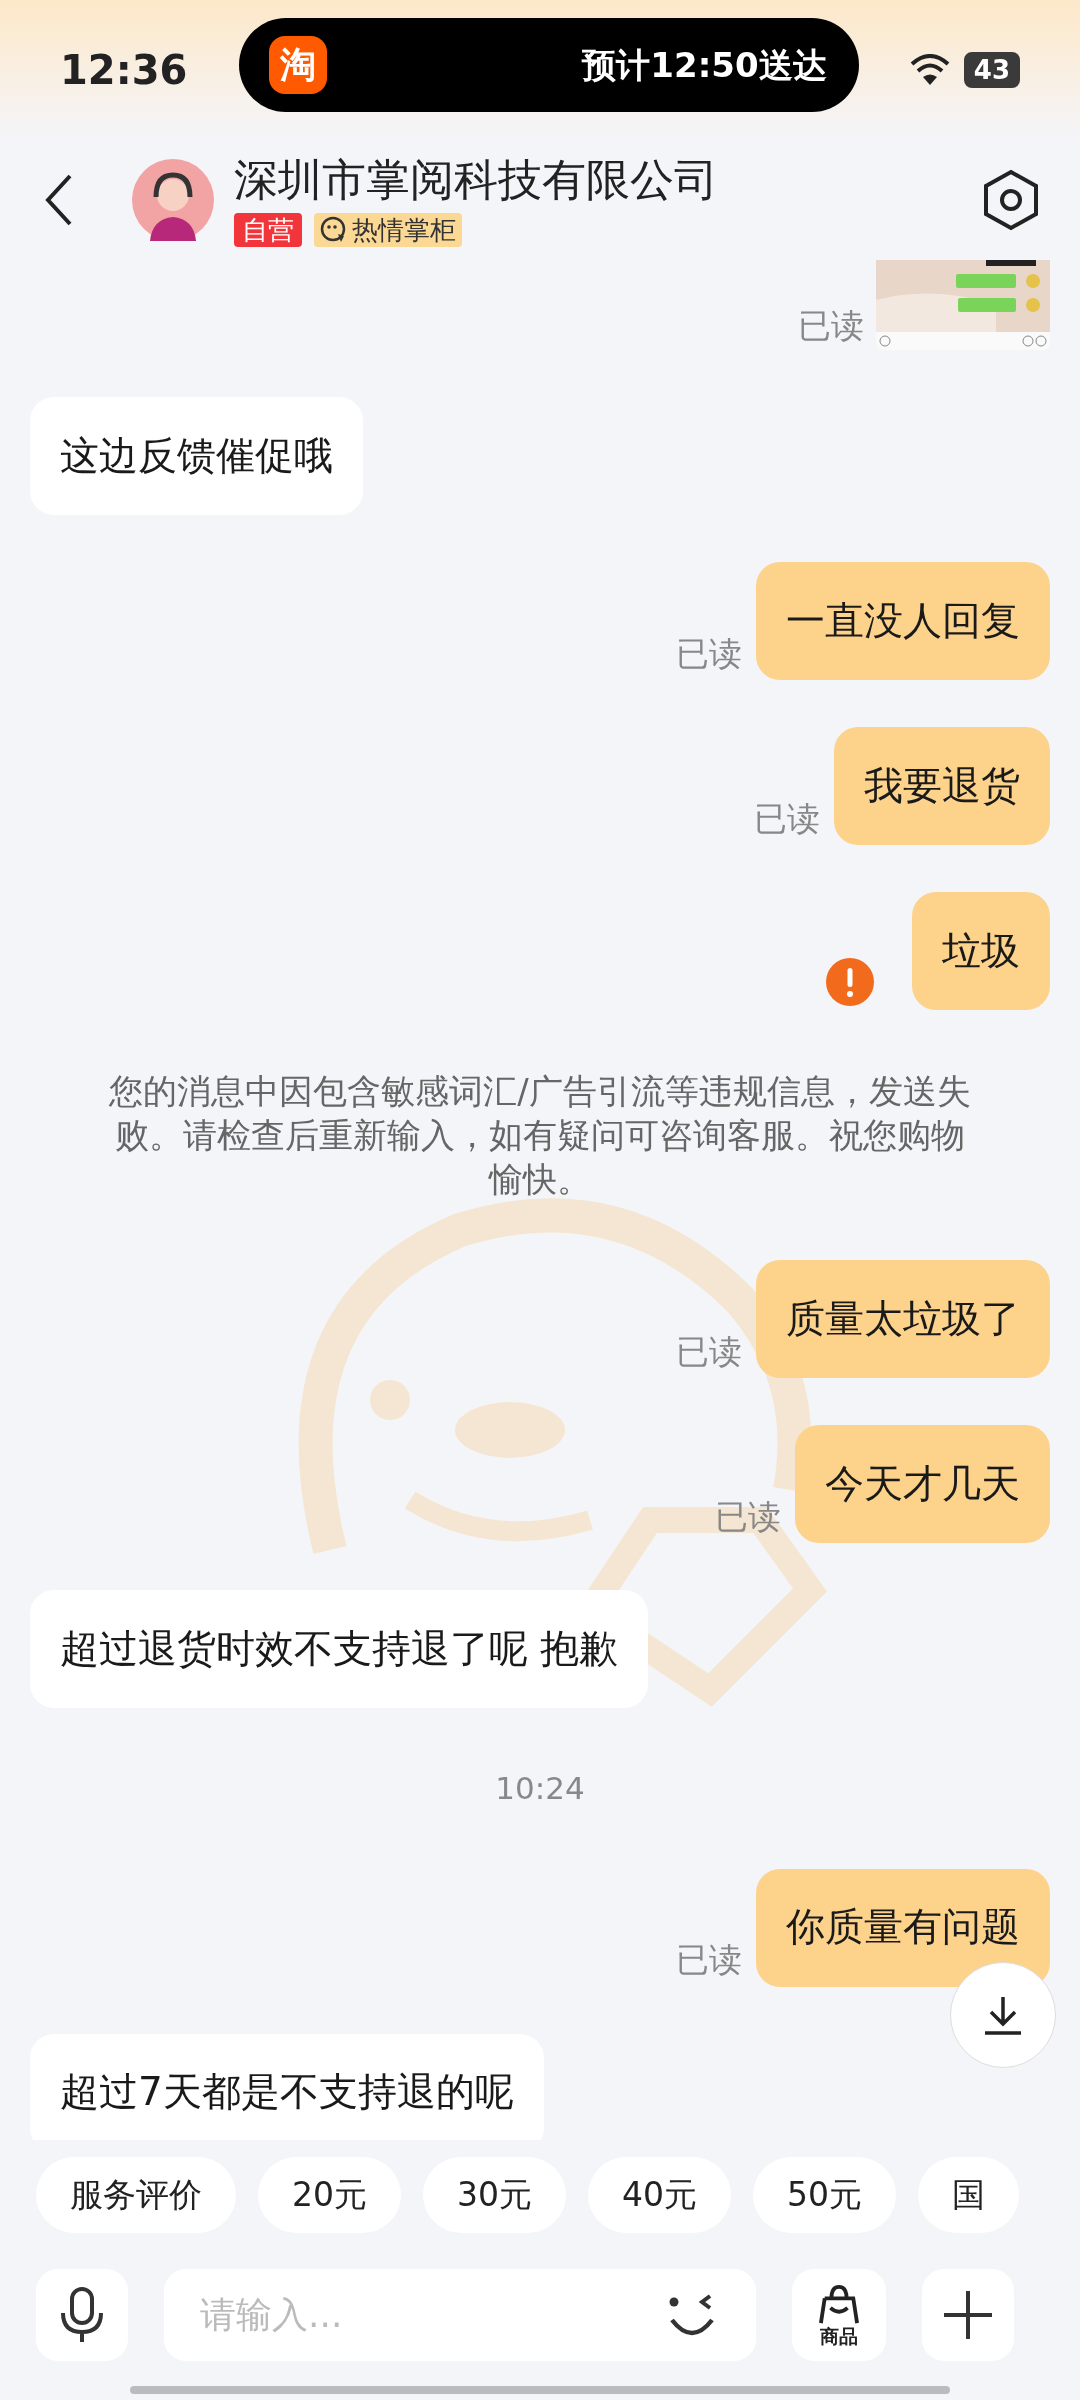  Describe the element at coordinates (903, 1319) in the screenshot. I see `message-bubble: 质量太垃圾了` at that location.